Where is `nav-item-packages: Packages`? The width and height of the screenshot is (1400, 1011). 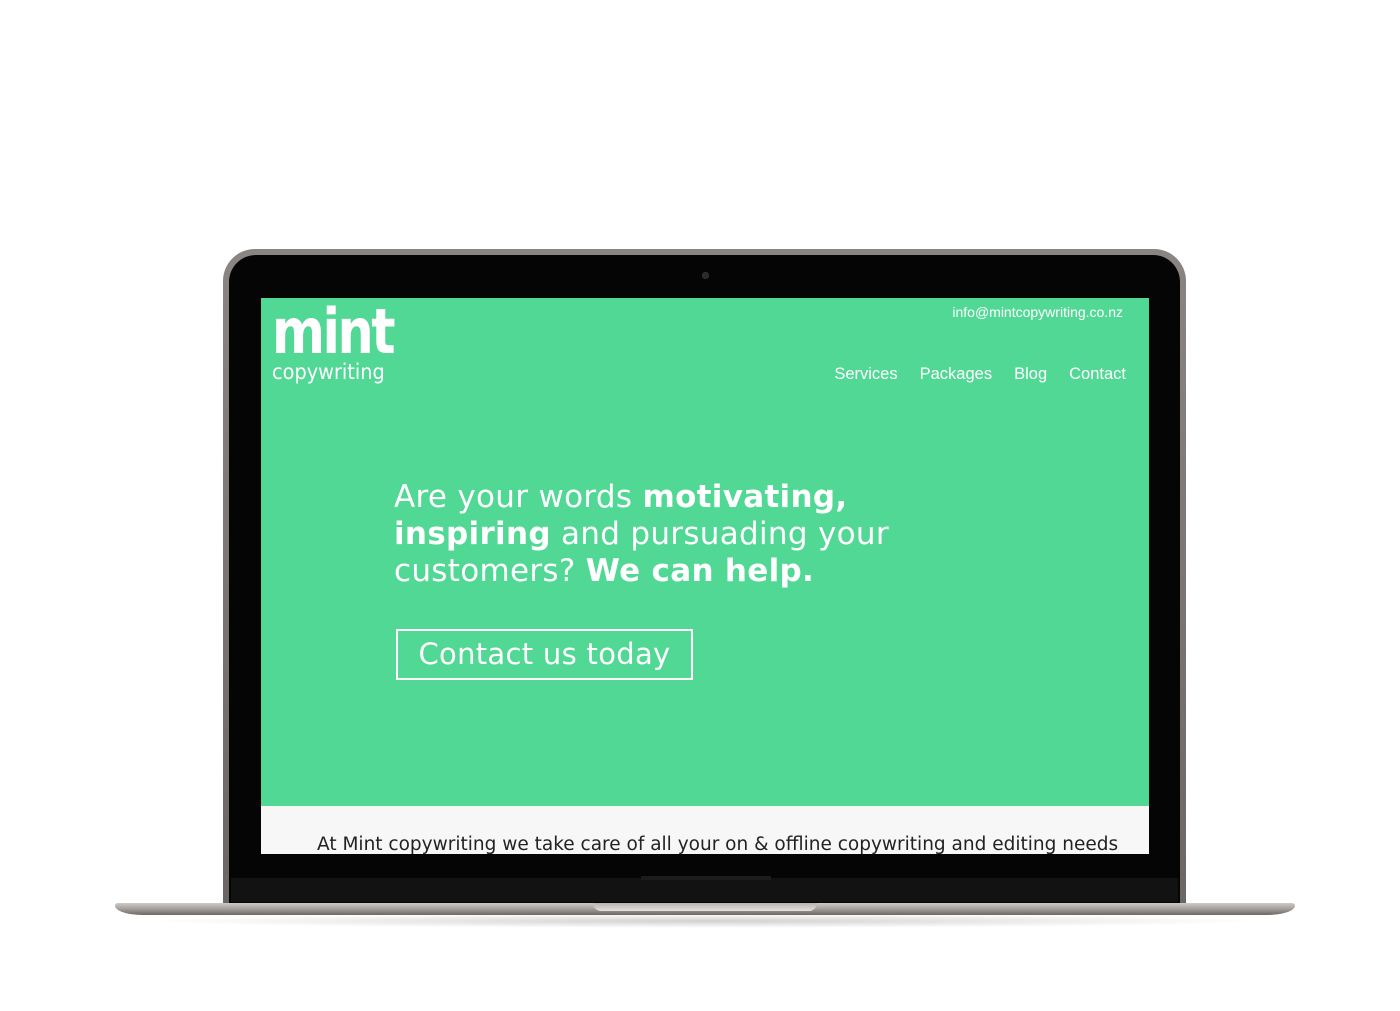
nav-item-packages: Packages is located at coordinates (956, 374).